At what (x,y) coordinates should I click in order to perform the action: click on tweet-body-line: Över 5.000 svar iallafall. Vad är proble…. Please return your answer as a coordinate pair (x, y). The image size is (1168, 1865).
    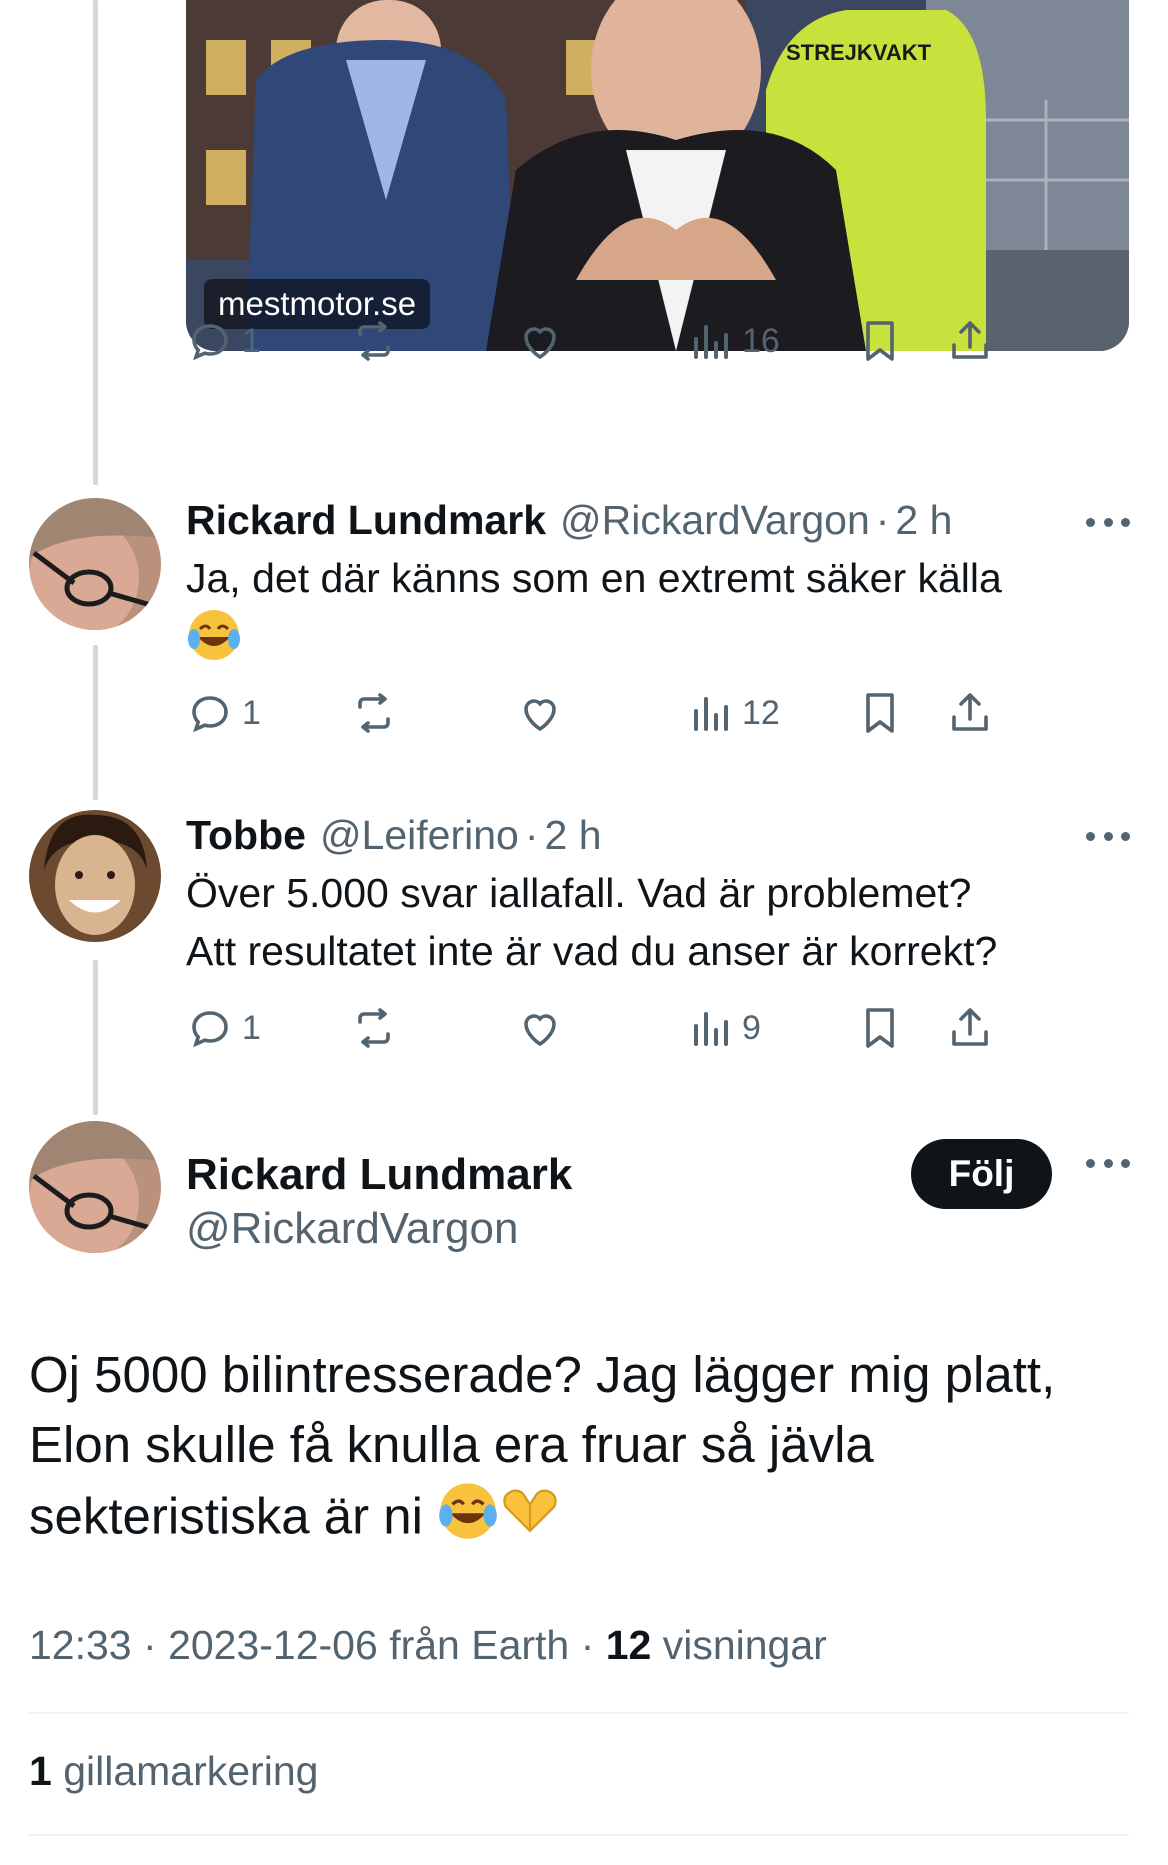
    Looking at the image, I should click on (579, 893).